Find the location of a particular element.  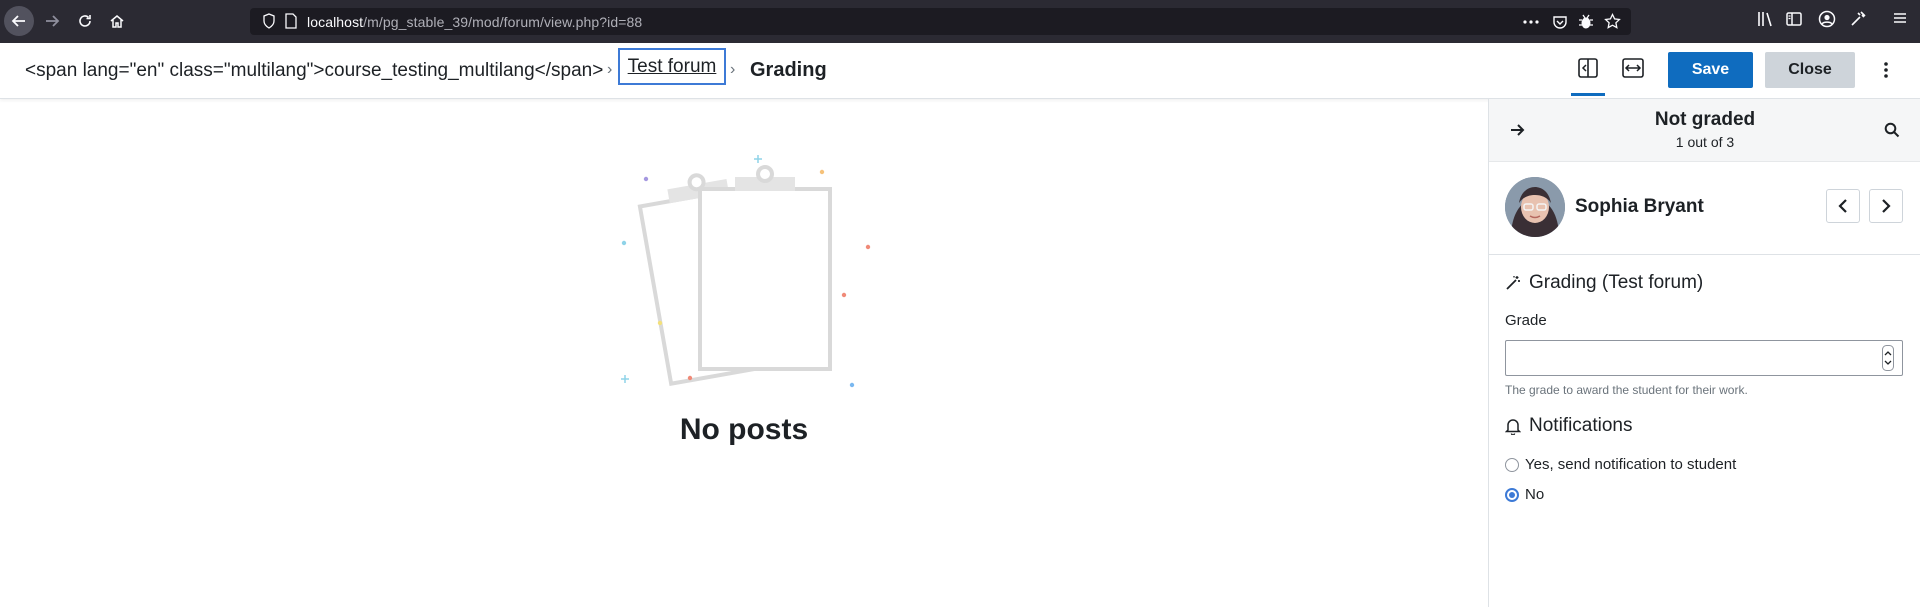

library-icon is located at coordinates (1765, 19).